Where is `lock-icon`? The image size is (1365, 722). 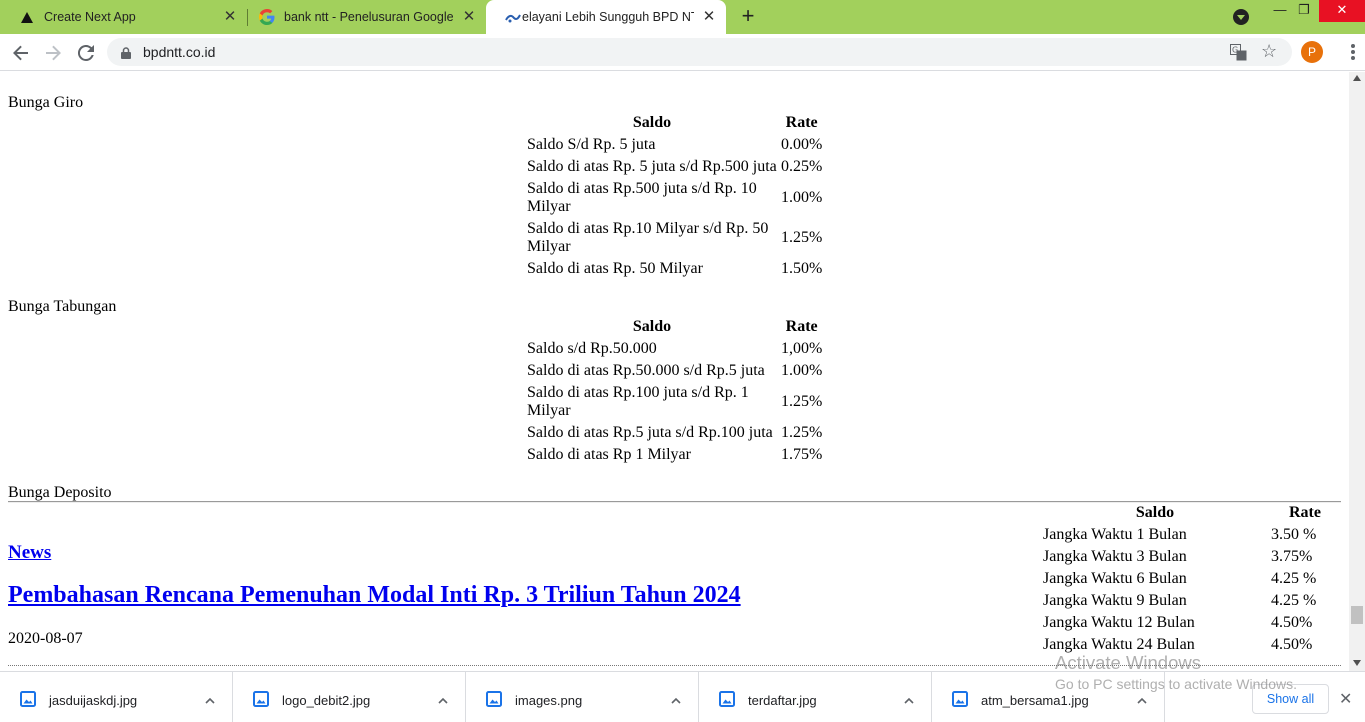
lock-icon is located at coordinates (126, 55).